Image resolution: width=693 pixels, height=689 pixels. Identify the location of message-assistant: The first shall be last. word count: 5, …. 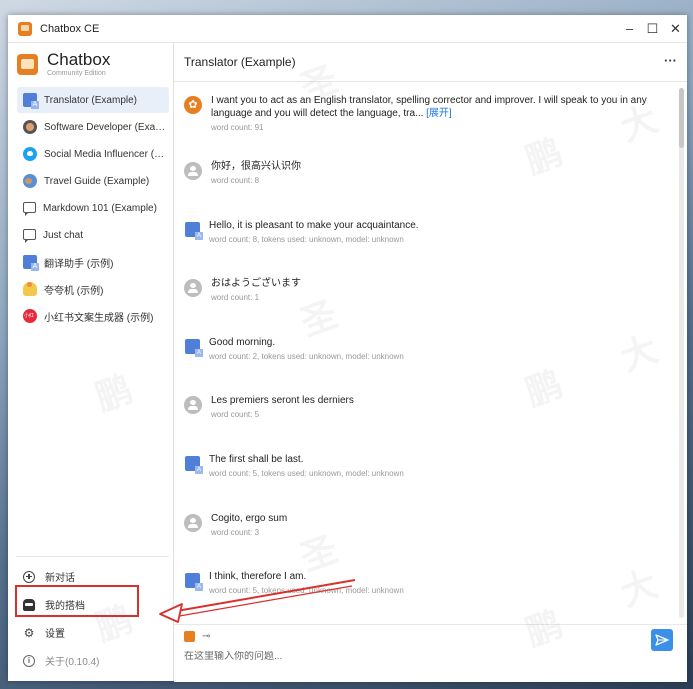
(424, 465).